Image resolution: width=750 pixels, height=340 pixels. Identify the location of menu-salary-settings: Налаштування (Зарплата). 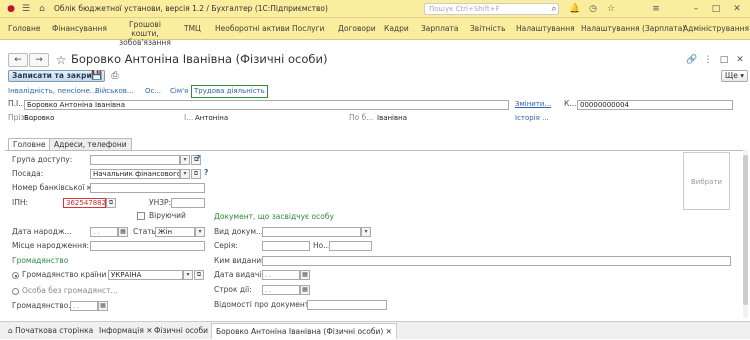
(633, 28).